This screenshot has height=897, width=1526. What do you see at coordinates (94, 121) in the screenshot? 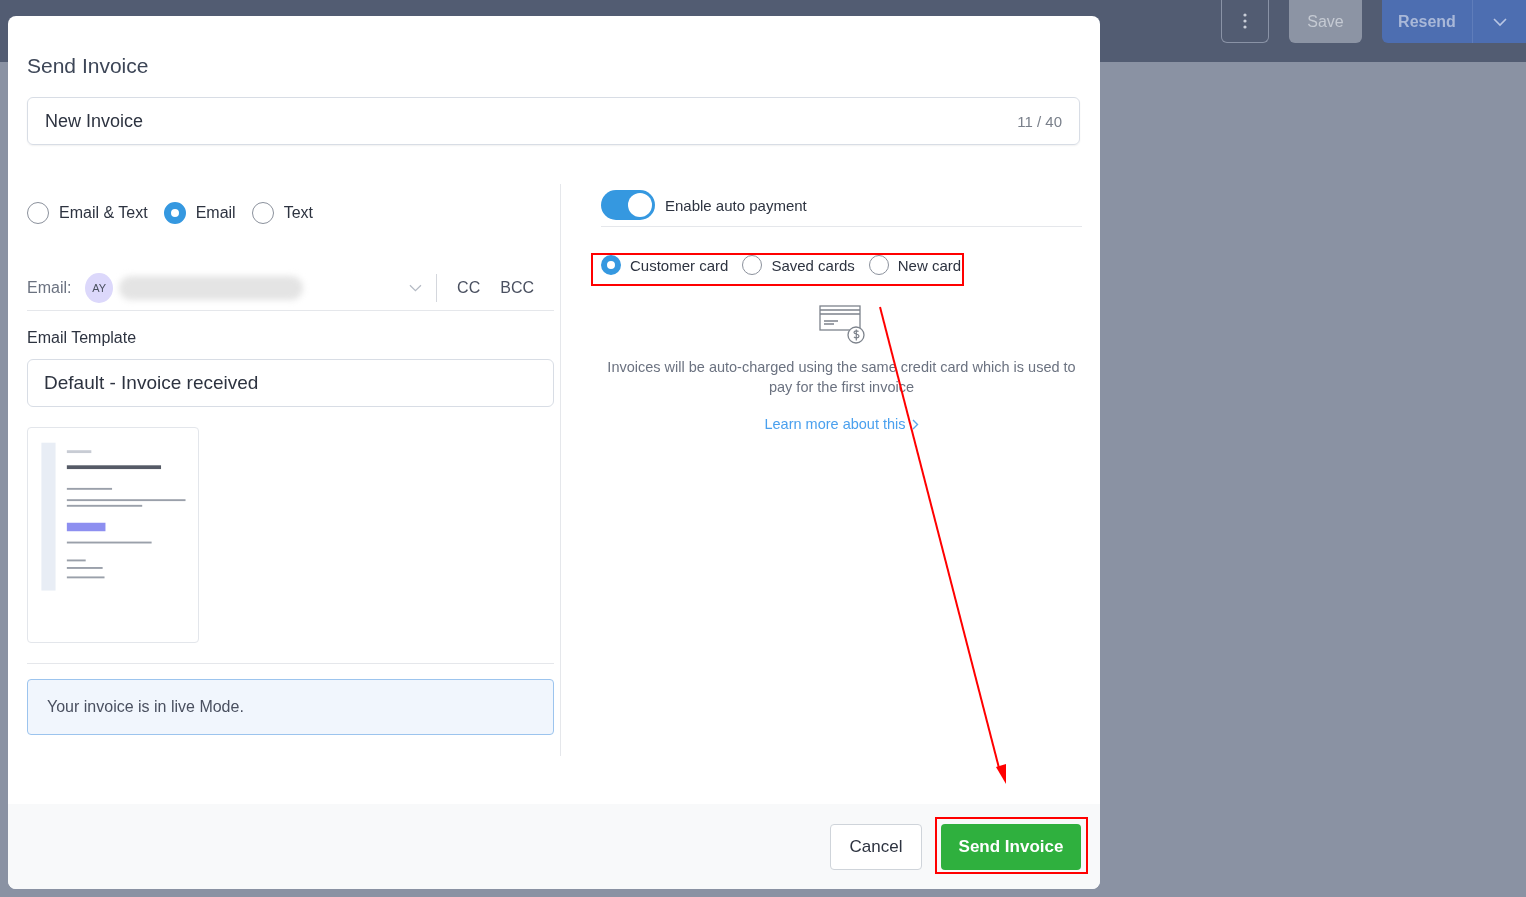
I see `invoice-name-value: New Invoice` at bounding box center [94, 121].